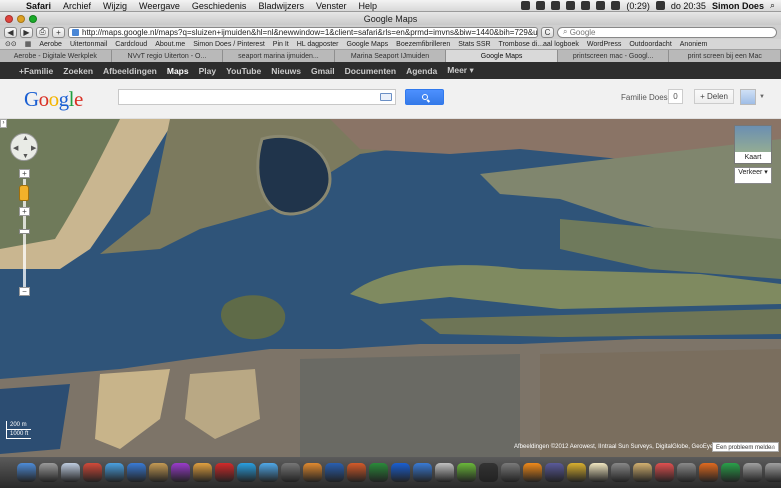 This screenshot has height=488, width=781. I want to click on minimize-window-button, so click(21, 18).